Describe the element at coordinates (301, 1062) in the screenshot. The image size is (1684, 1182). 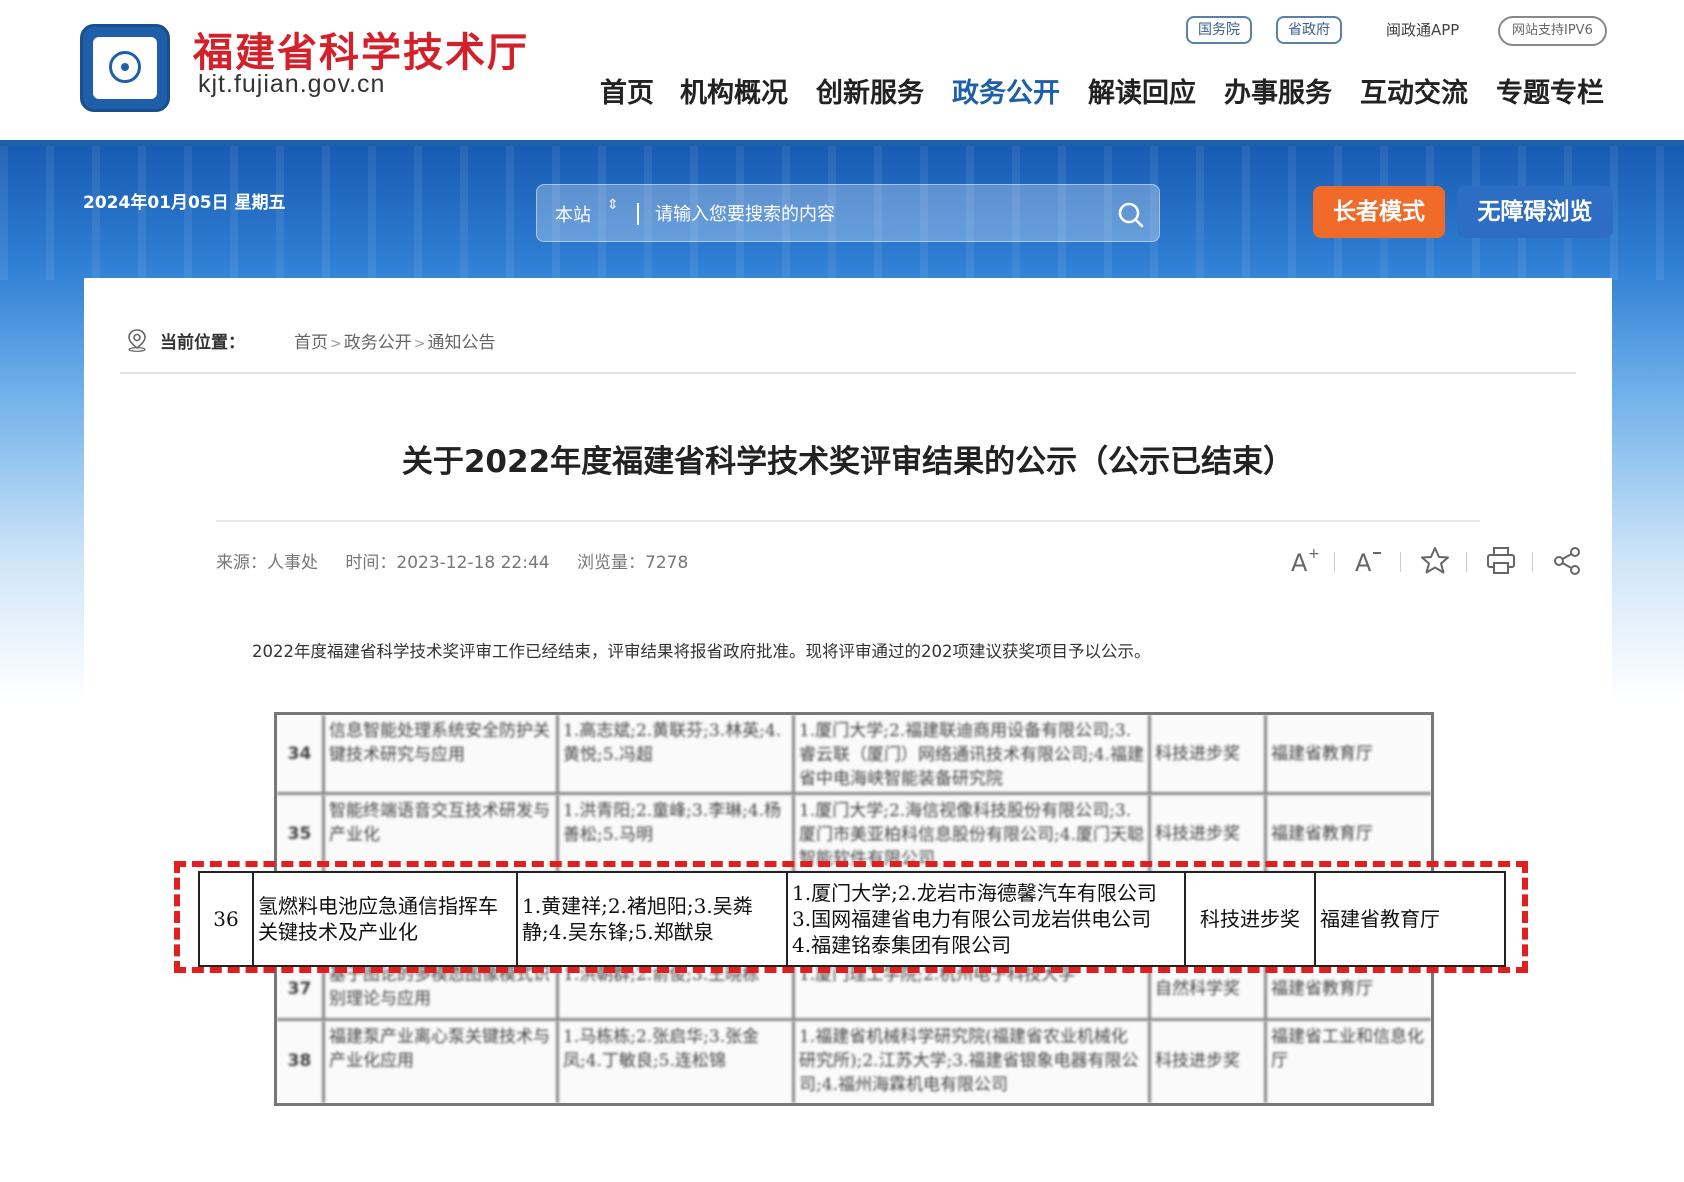
I see `table-cell-no: 38` at that location.